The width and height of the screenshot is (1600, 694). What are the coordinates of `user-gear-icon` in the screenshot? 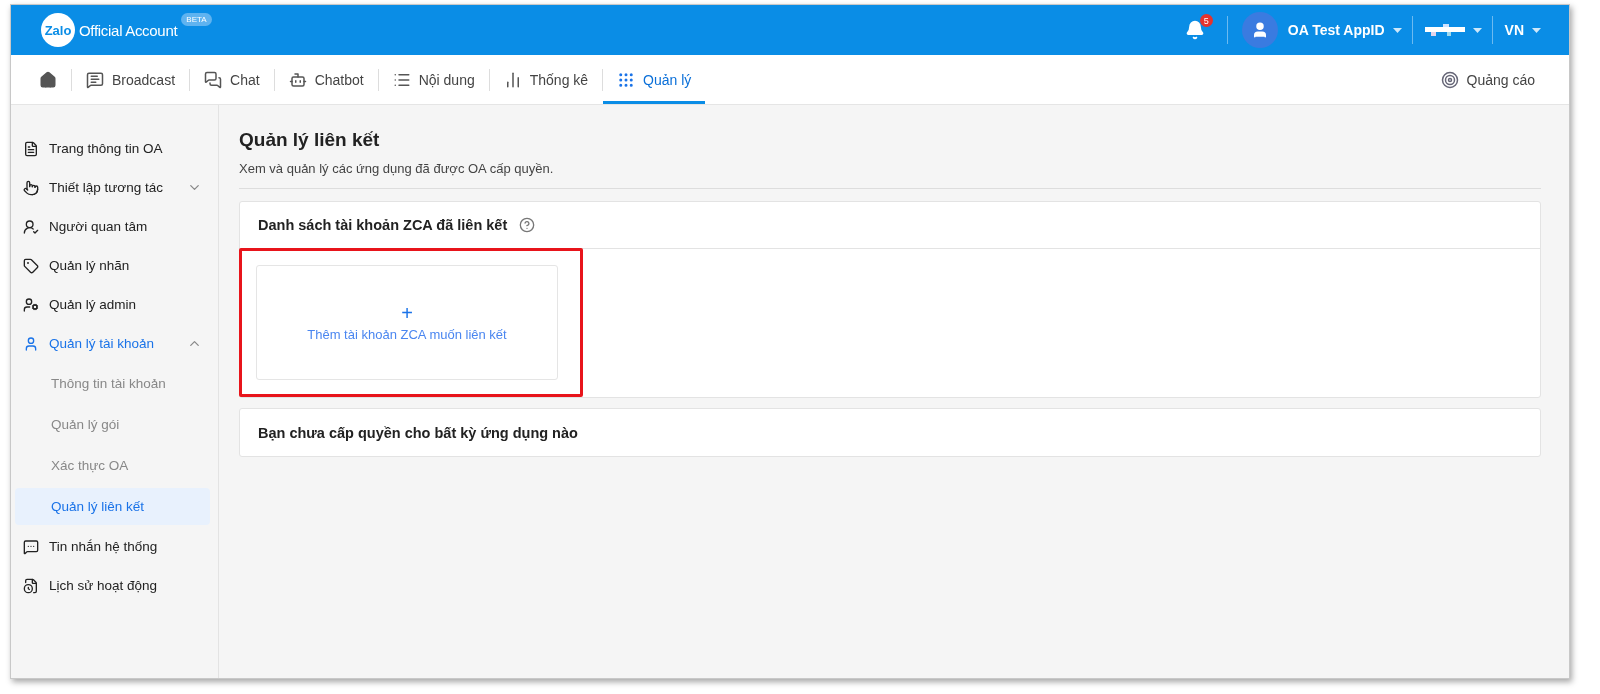 It's located at (31, 304).